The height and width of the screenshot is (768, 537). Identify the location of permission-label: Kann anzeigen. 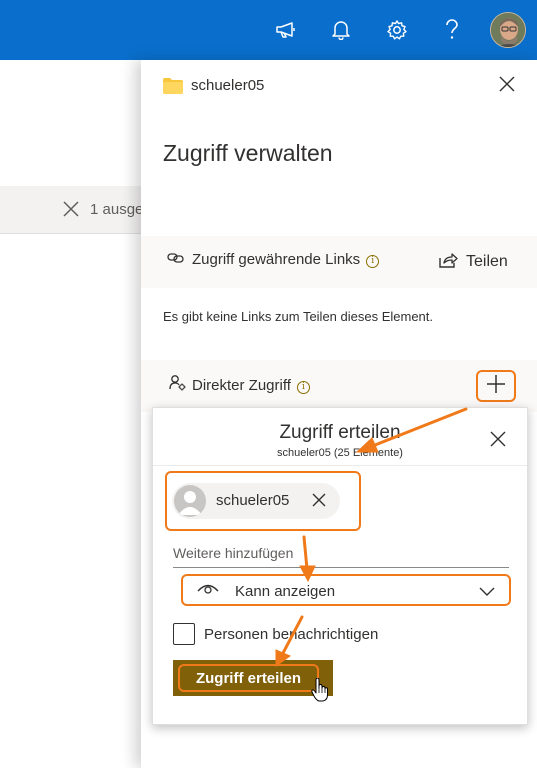
(285, 591).